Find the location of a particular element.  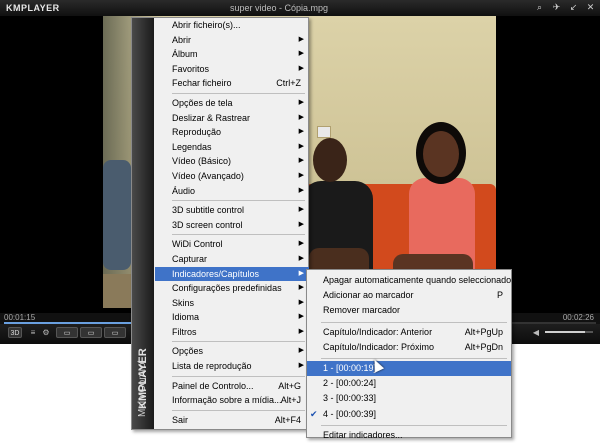

submenu-item: Capítulo/Indicador: Próximo Alt+PgDn is located at coordinates (409, 347).